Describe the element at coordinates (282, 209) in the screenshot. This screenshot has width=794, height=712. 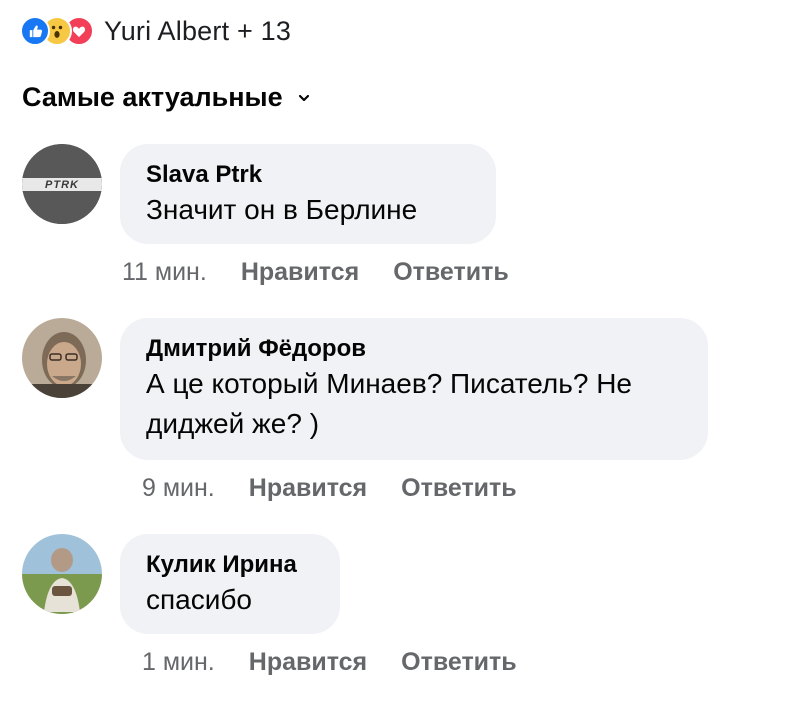
I see `comment-text: Значит он в Берлине` at that location.